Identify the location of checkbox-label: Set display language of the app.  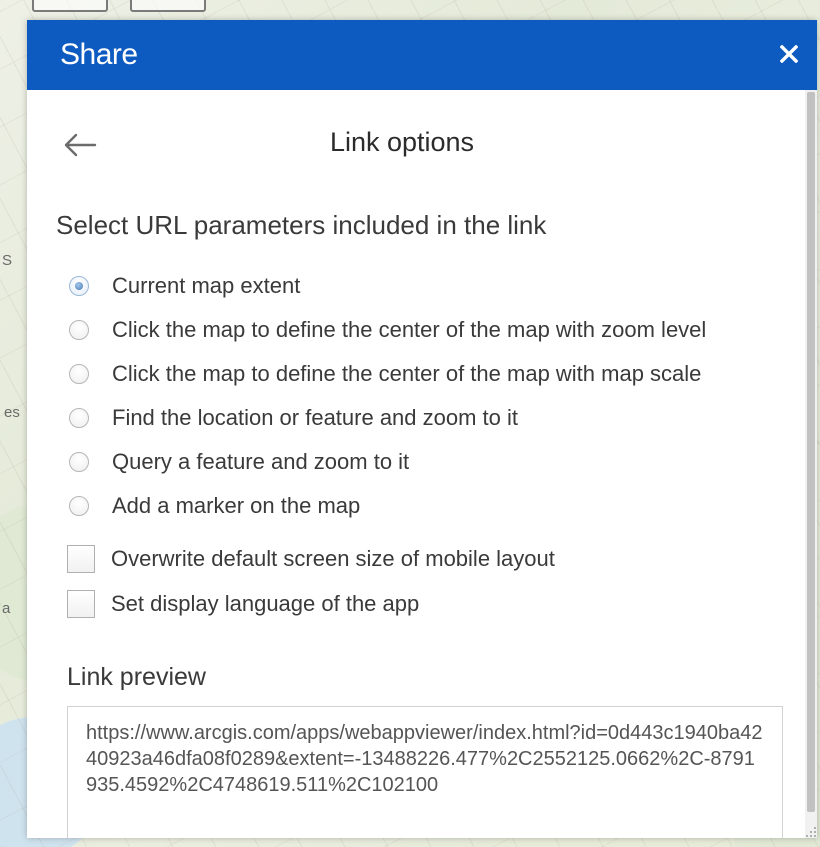
(265, 603).